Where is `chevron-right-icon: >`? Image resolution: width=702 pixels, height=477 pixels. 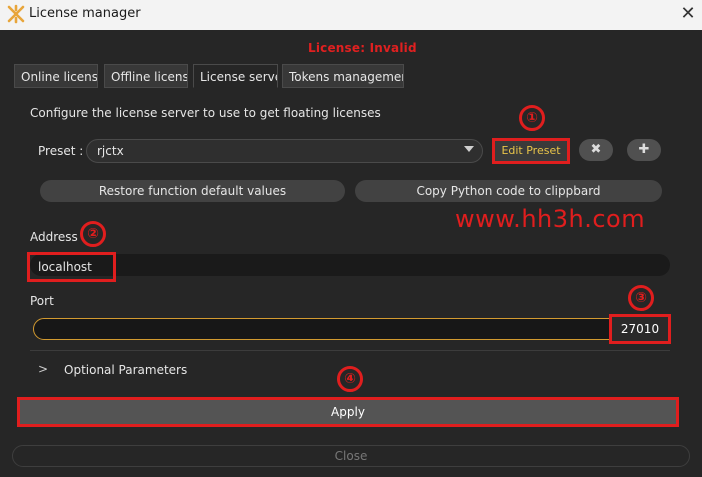
chevron-right-icon: > is located at coordinates (43, 369).